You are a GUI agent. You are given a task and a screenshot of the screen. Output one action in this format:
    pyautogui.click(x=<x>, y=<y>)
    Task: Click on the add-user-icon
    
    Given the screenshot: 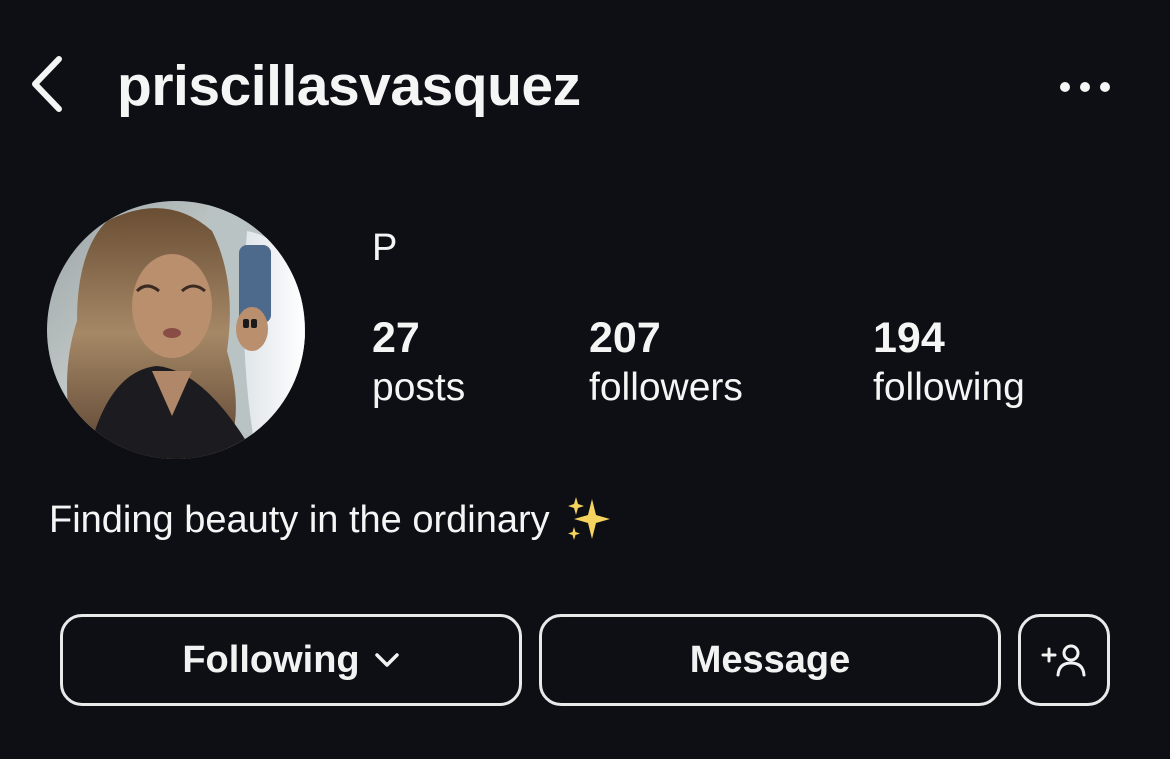 What is the action you would take?
    pyautogui.click(x=1063, y=660)
    